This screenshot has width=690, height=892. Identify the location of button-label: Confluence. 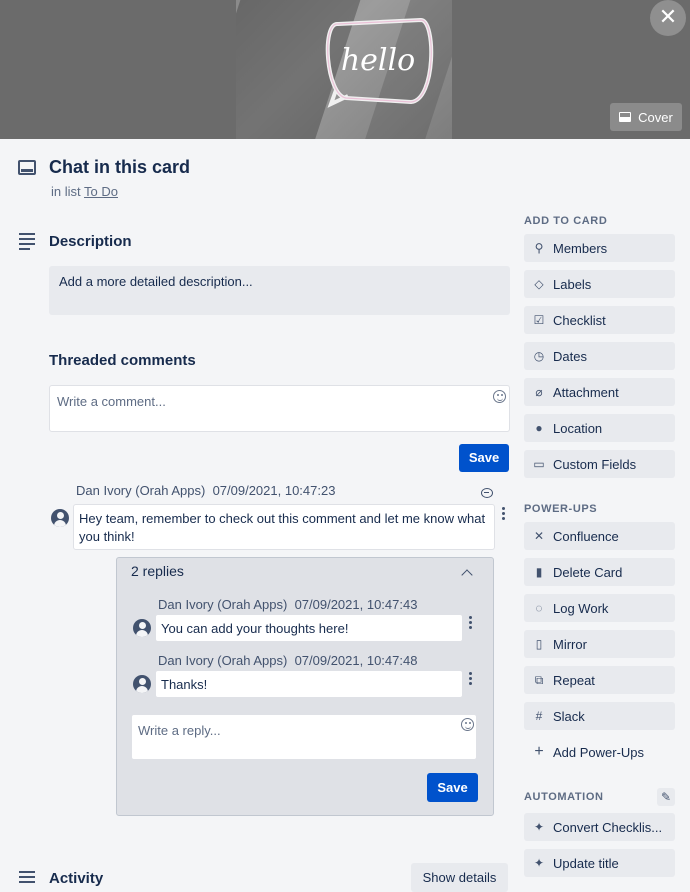
(586, 536).